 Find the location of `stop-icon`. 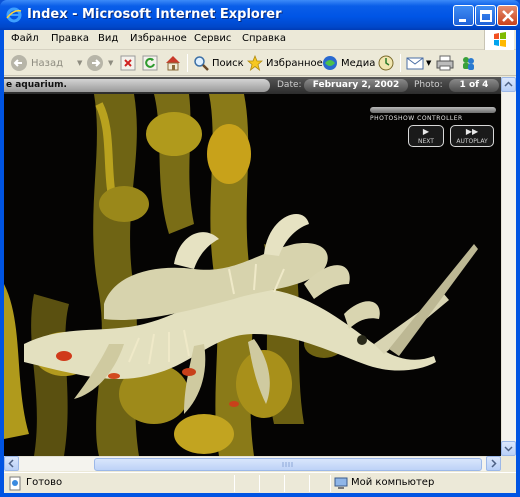

stop-icon is located at coordinates (128, 63).